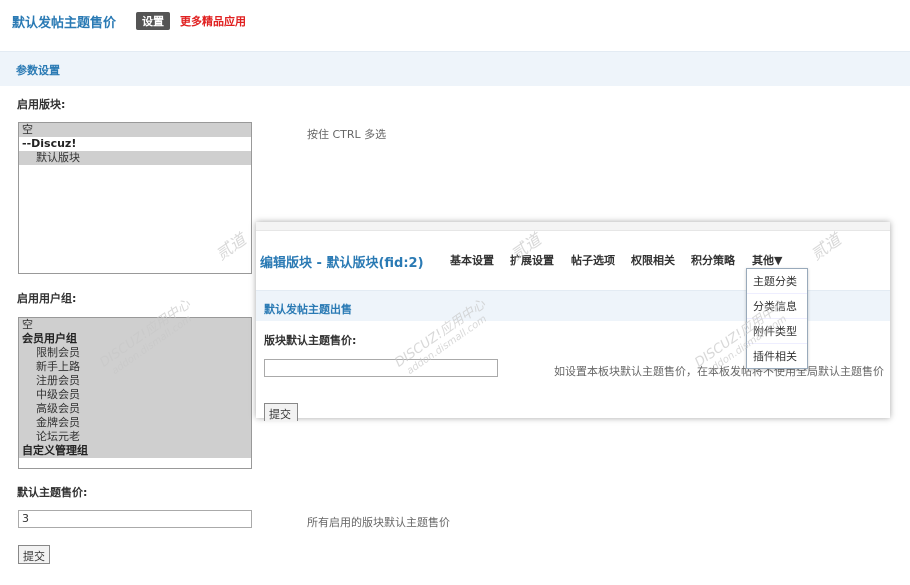 Image resolution: width=910 pixels, height=585 pixels. What do you see at coordinates (52, 492) in the screenshot?
I see `price-label: 默认主题售价:` at bounding box center [52, 492].